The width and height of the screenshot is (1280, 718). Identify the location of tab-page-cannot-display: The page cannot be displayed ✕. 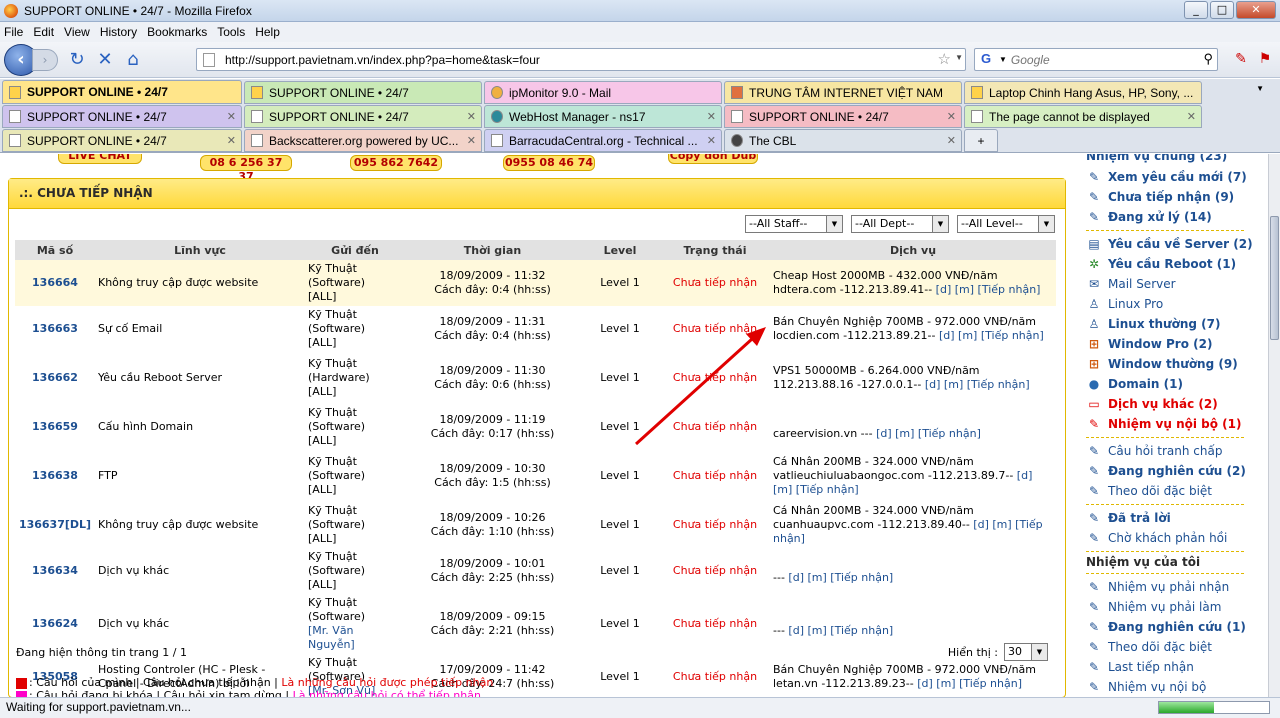
(1083, 116).